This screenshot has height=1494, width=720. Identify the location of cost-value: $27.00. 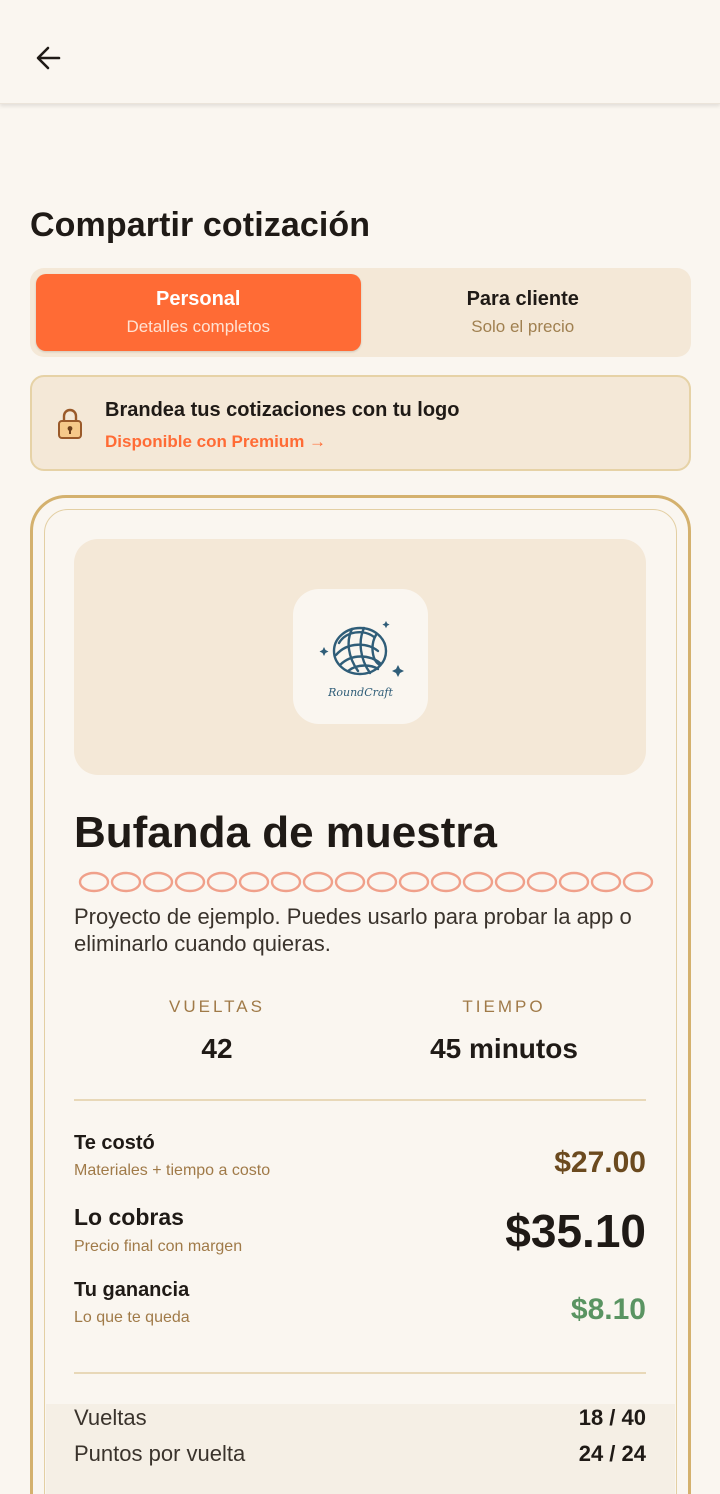
(600, 1162).